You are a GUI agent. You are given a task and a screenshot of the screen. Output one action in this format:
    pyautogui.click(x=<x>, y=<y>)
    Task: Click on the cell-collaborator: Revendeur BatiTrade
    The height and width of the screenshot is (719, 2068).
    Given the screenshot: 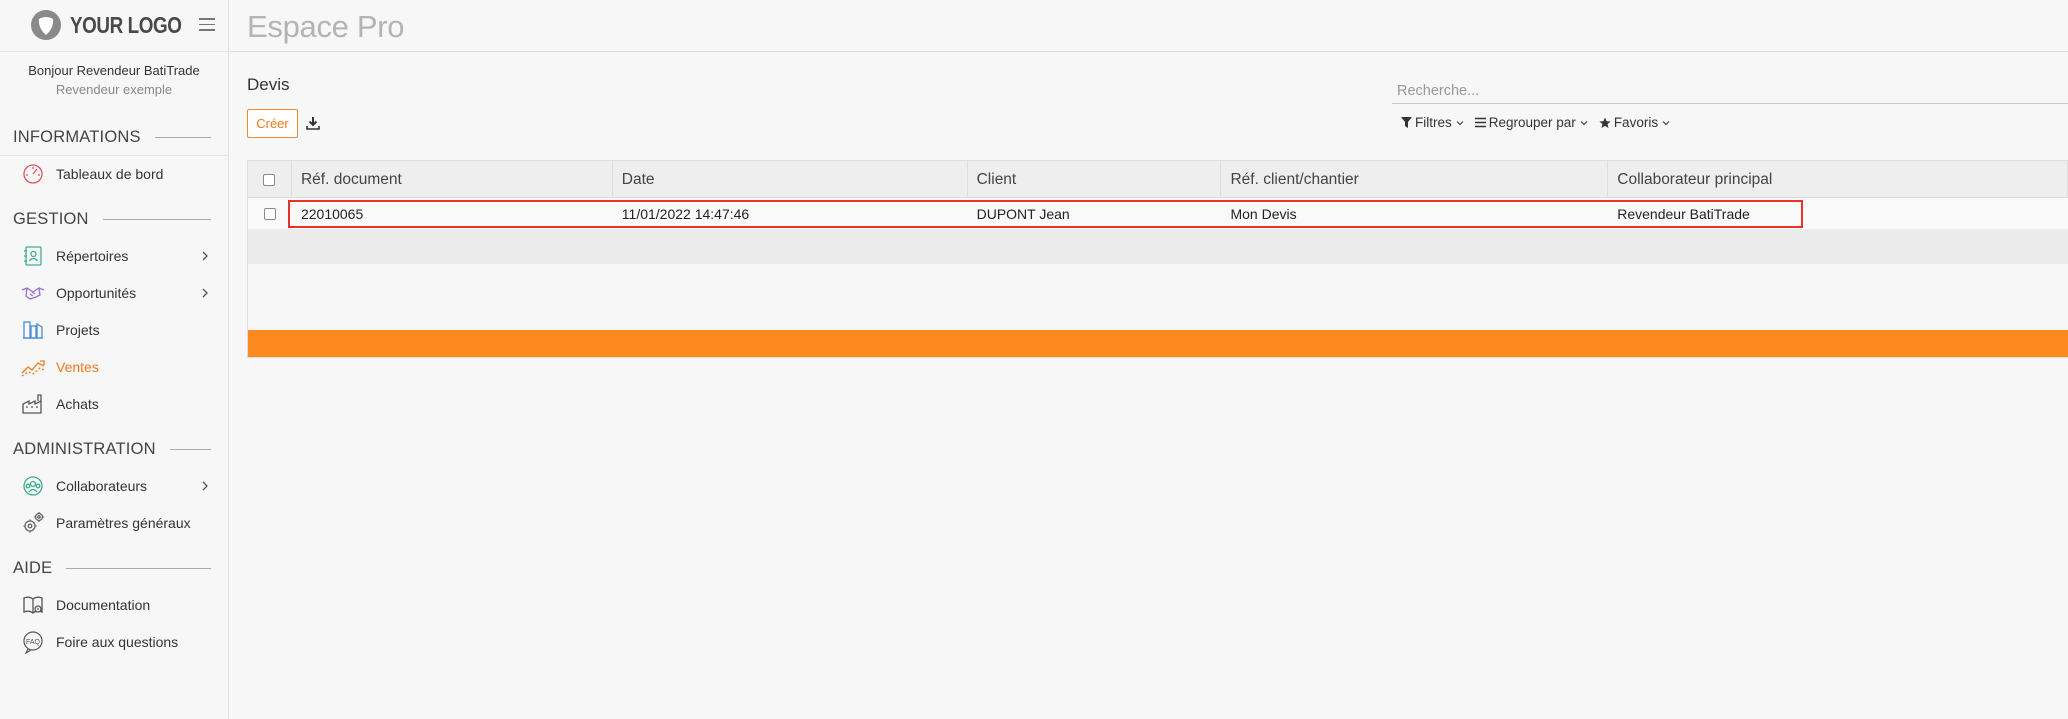 What is the action you would take?
    pyautogui.click(x=1683, y=214)
    